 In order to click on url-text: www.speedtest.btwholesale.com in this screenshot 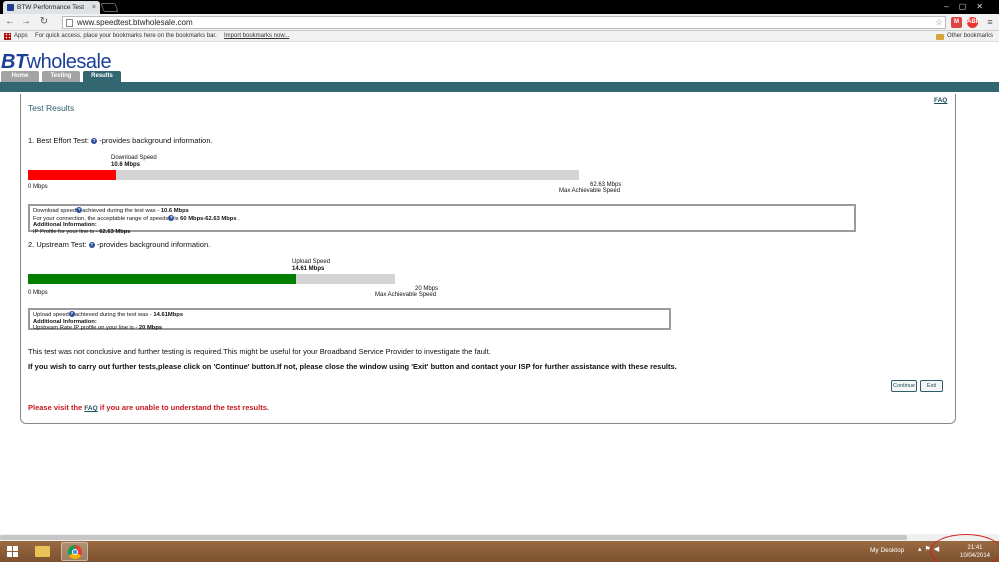, I will do `click(135, 22)`.